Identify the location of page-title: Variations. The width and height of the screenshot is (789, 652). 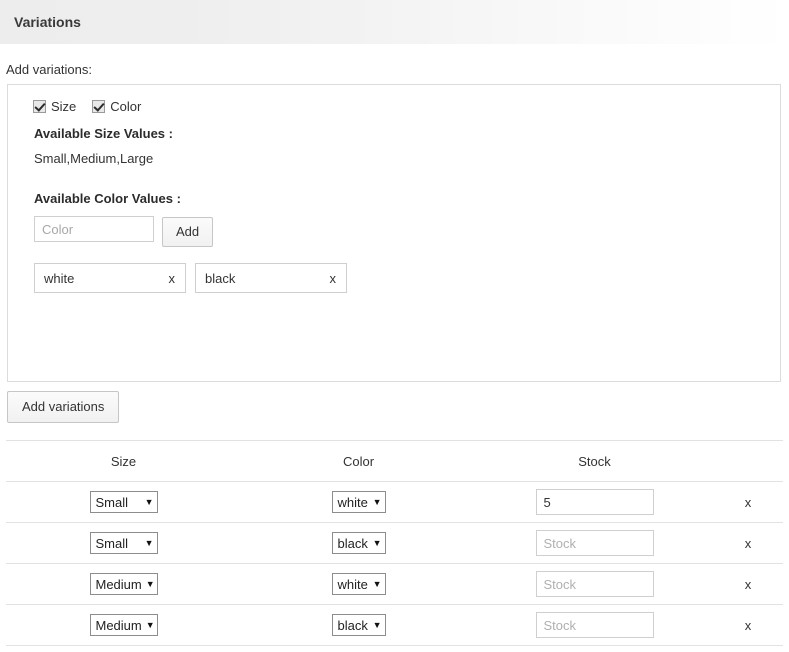
(47, 22).